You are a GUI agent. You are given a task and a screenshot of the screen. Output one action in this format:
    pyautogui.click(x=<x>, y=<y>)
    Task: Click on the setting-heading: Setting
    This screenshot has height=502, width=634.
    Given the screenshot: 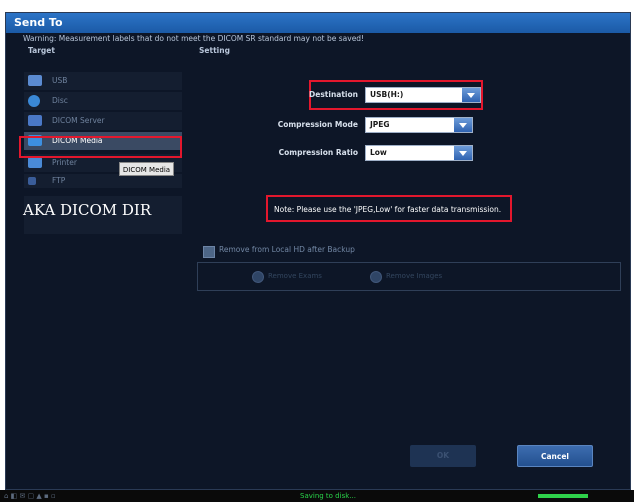 What is the action you would take?
    pyautogui.click(x=214, y=50)
    